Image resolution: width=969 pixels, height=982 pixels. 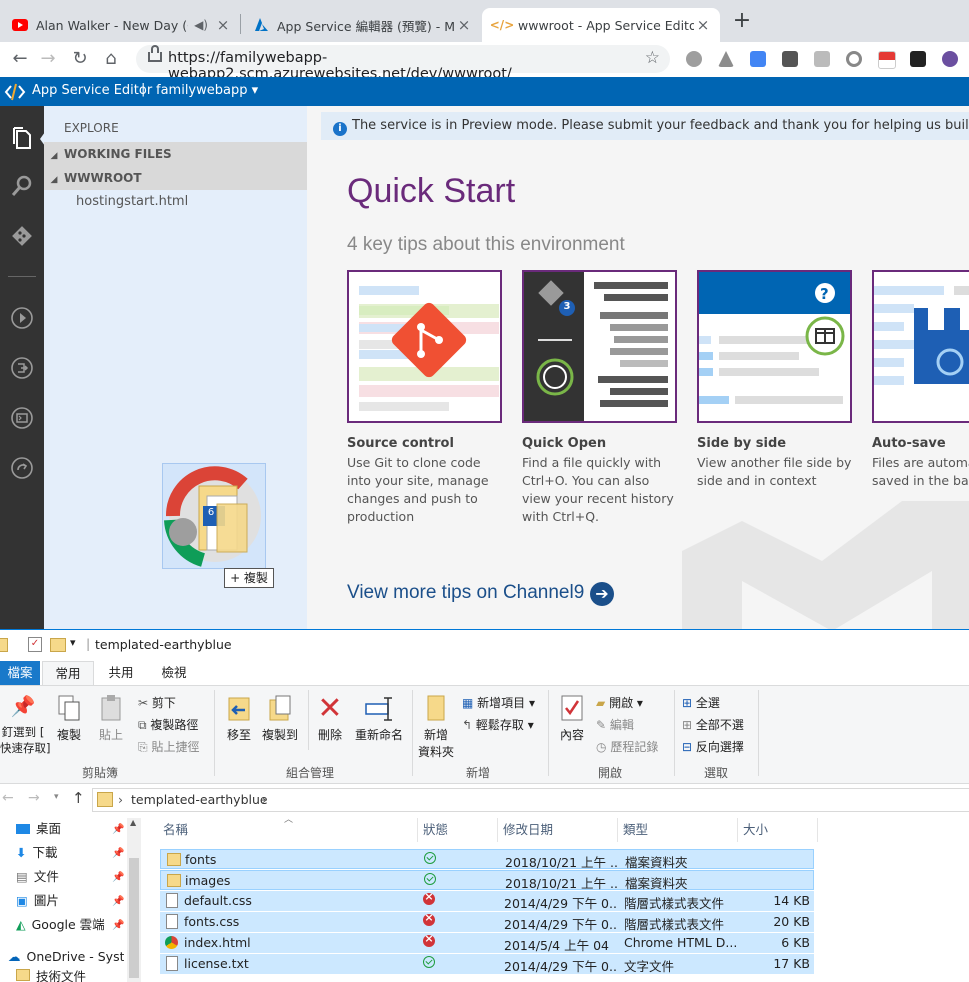 What do you see at coordinates (22, 186) in the screenshot?
I see `search-icon` at bounding box center [22, 186].